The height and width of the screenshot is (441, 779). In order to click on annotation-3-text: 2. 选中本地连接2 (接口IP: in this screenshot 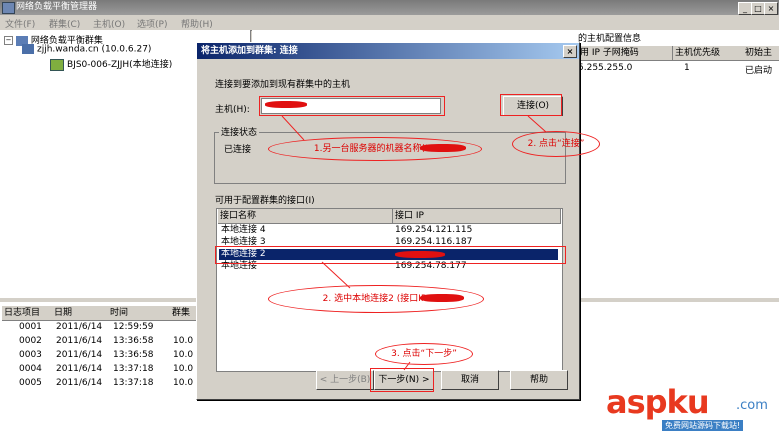, I will do `click(376, 299)`.